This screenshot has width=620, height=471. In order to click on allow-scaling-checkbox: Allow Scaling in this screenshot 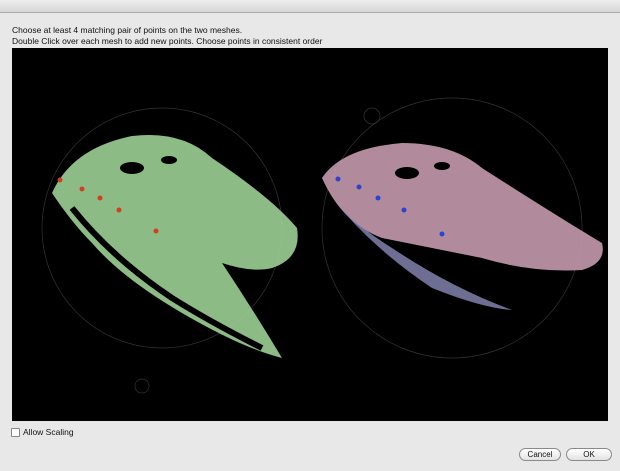, I will do `click(42, 432)`.